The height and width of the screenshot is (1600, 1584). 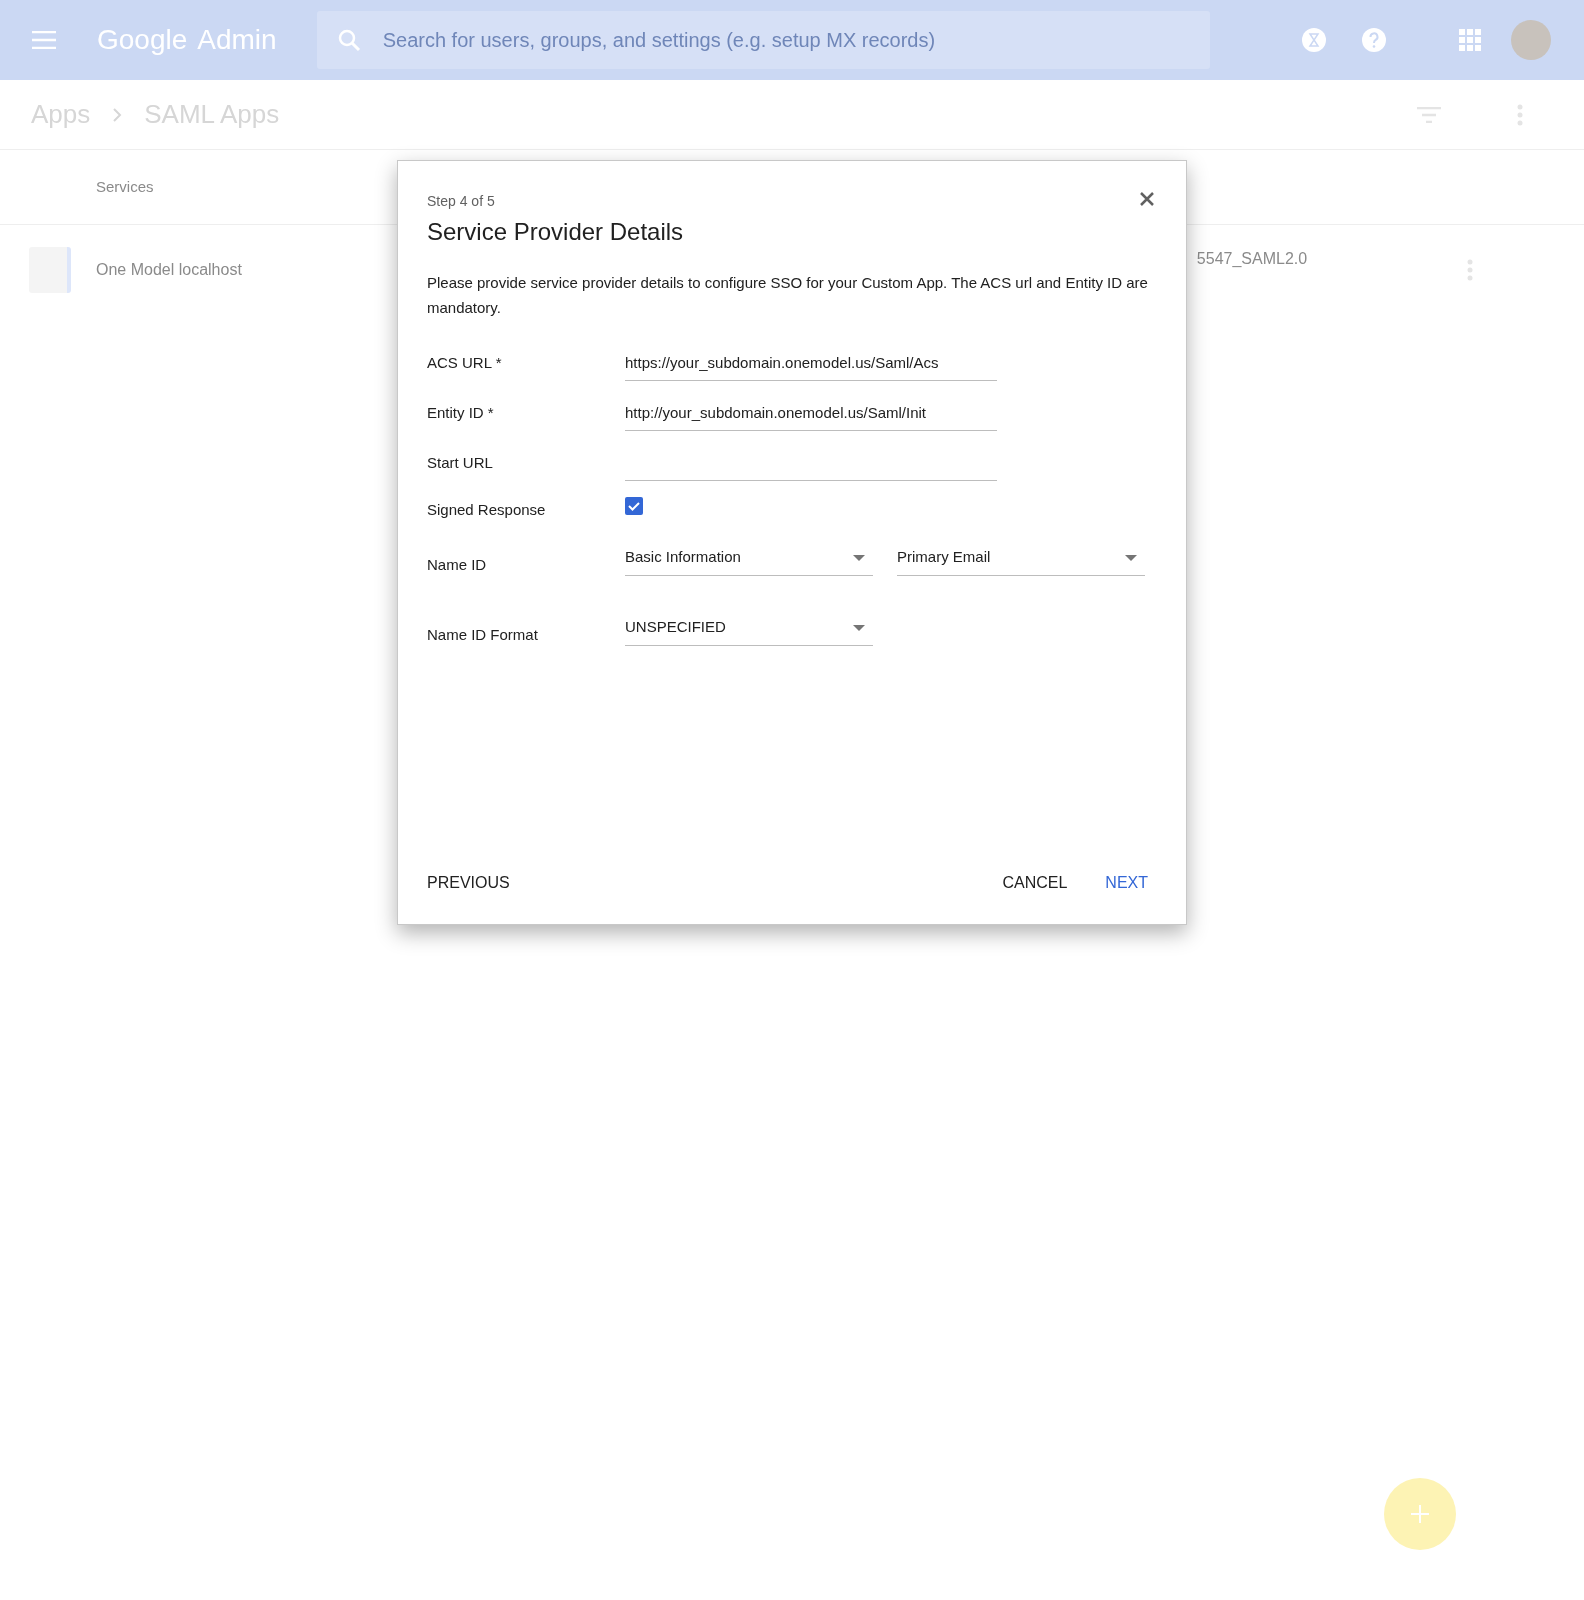 What do you see at coordinates (1252, 259) in the screenshot?
I see `table-cell-text: 5547_SAML2.0` at bounding box center [1252, 259].